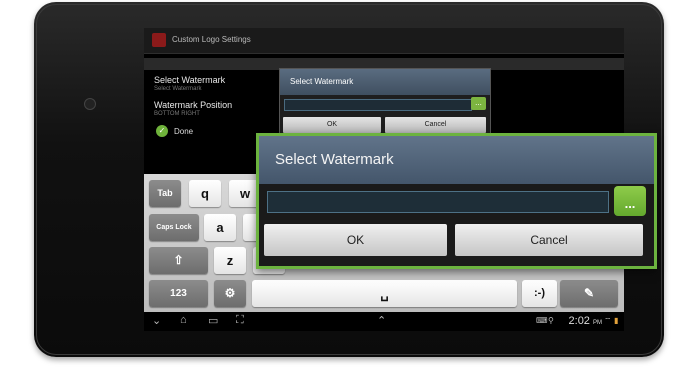 The image size is (700, 370). What do you see at coordinates (616, 320) in the screenshot?
I see `battery-icon: ▮` at bounding box center [616, 320].